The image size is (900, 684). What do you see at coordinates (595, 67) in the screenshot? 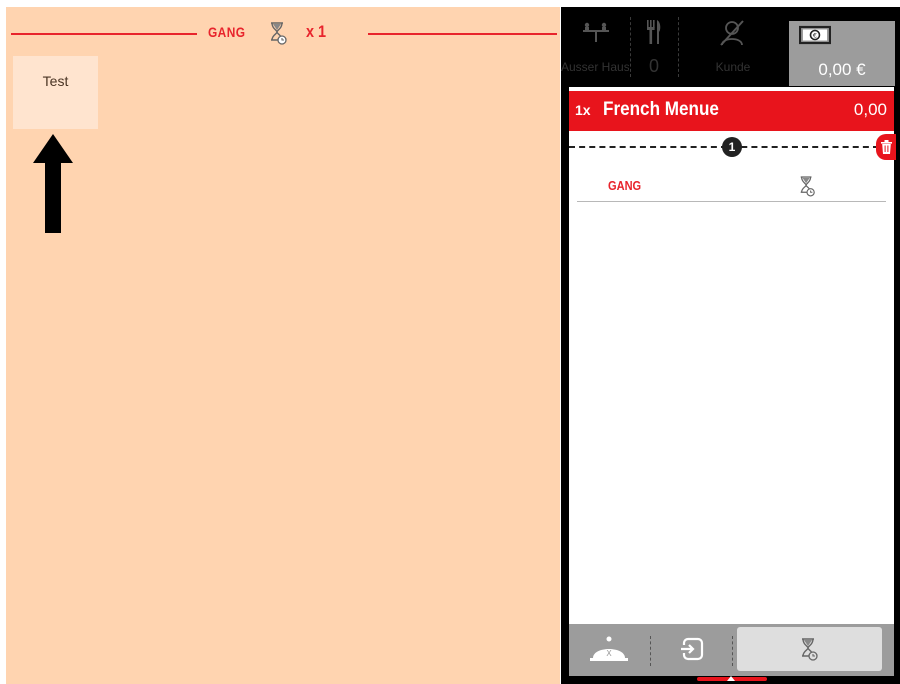
I see `takeaway-label: Ausser Haus` at bounding box center [595, 67].